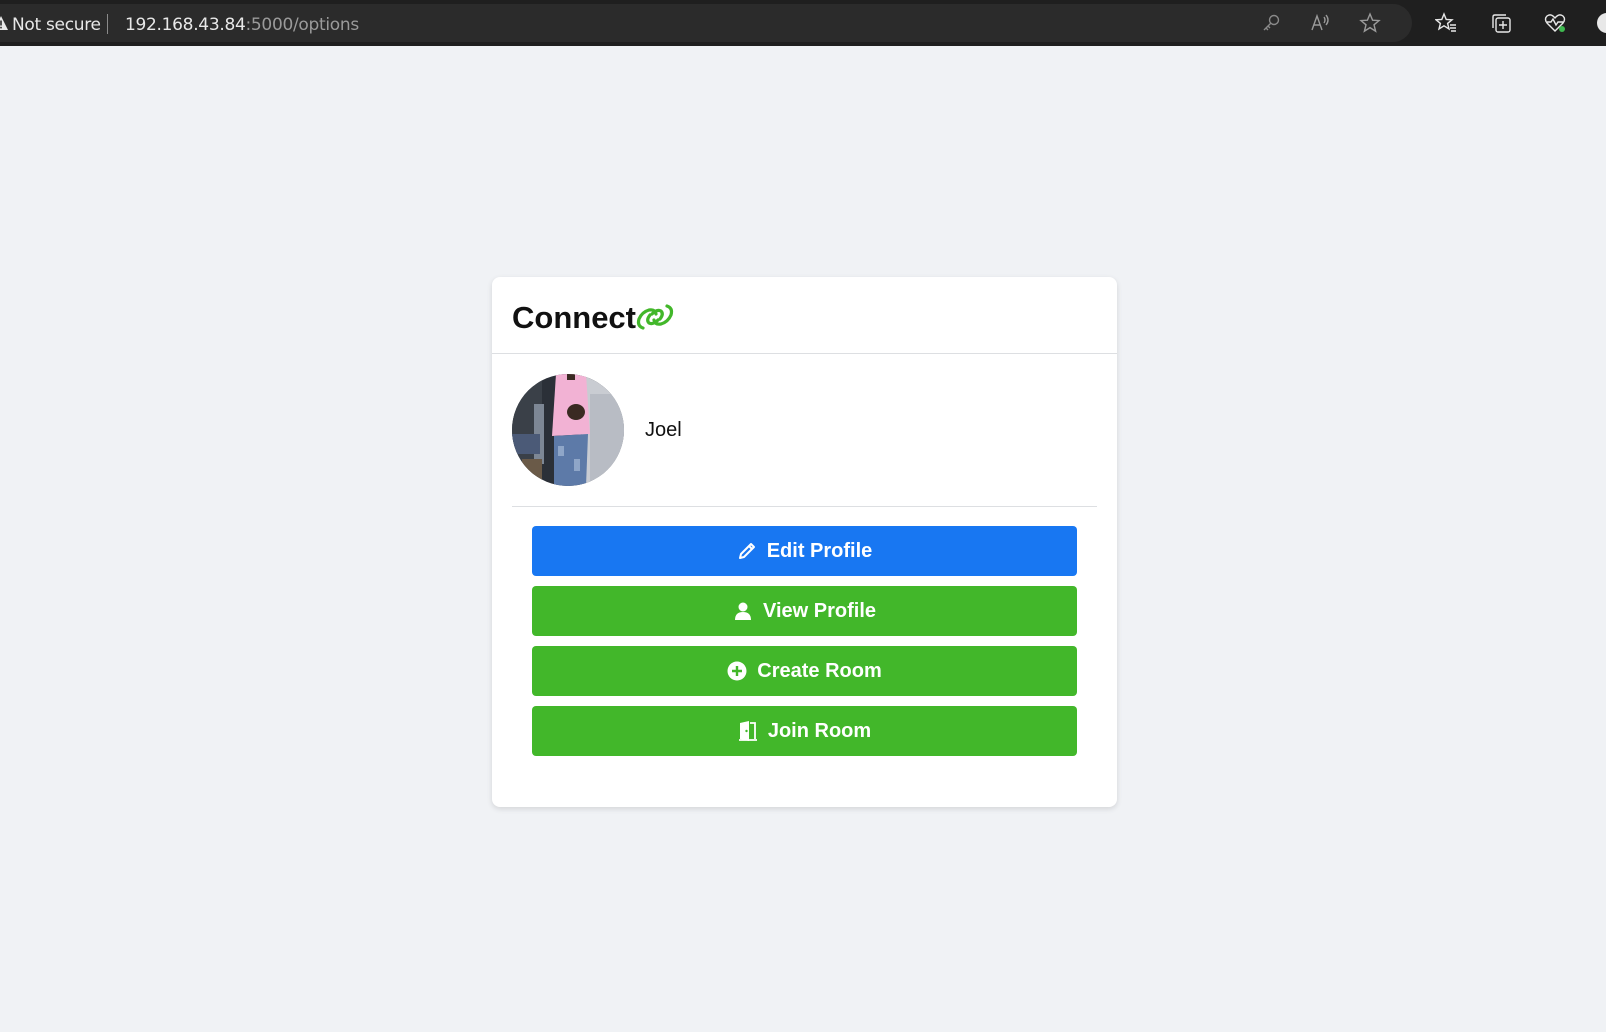 Image resolution: width=1606 pixels, height=1032 pixels. Describe the element at coordinates (1601, 23) in the screenshot. I see `profile-icon` at that location.